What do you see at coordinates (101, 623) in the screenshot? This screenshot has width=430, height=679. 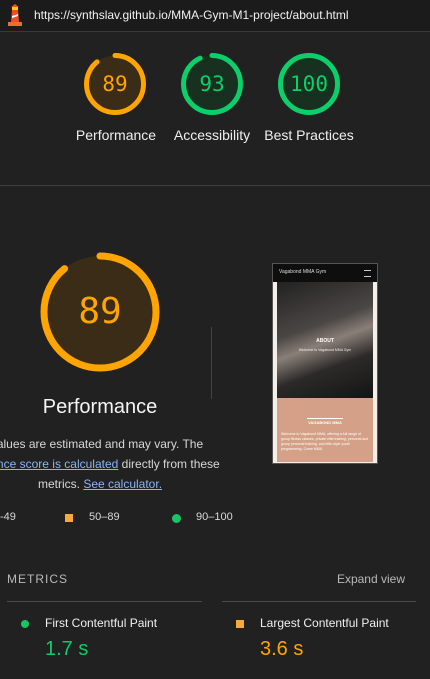 I see `fcp-metric-name: First Contentful Paint` at bounding box center [101, 623].